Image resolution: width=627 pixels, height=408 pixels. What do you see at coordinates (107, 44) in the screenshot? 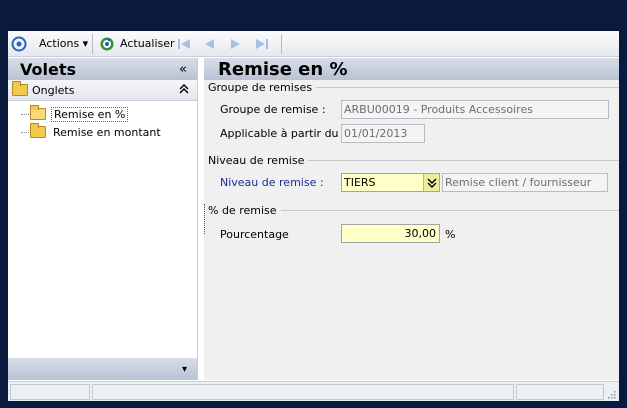
I see `refresh-icon` at bounding box center [107, 44].